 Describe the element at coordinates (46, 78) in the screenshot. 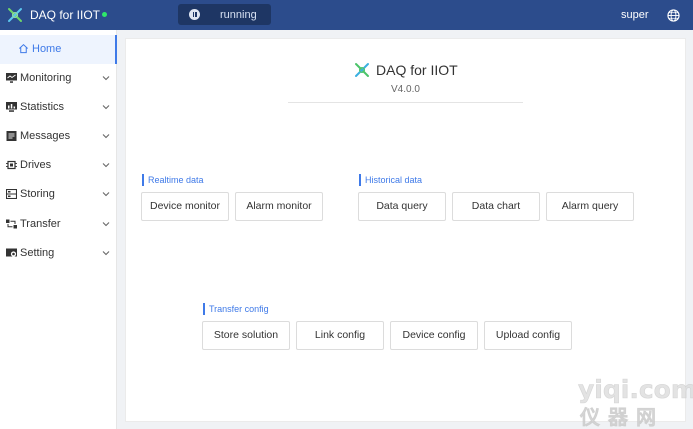

I see `sidebar-item-label: Monitoring` at that location.